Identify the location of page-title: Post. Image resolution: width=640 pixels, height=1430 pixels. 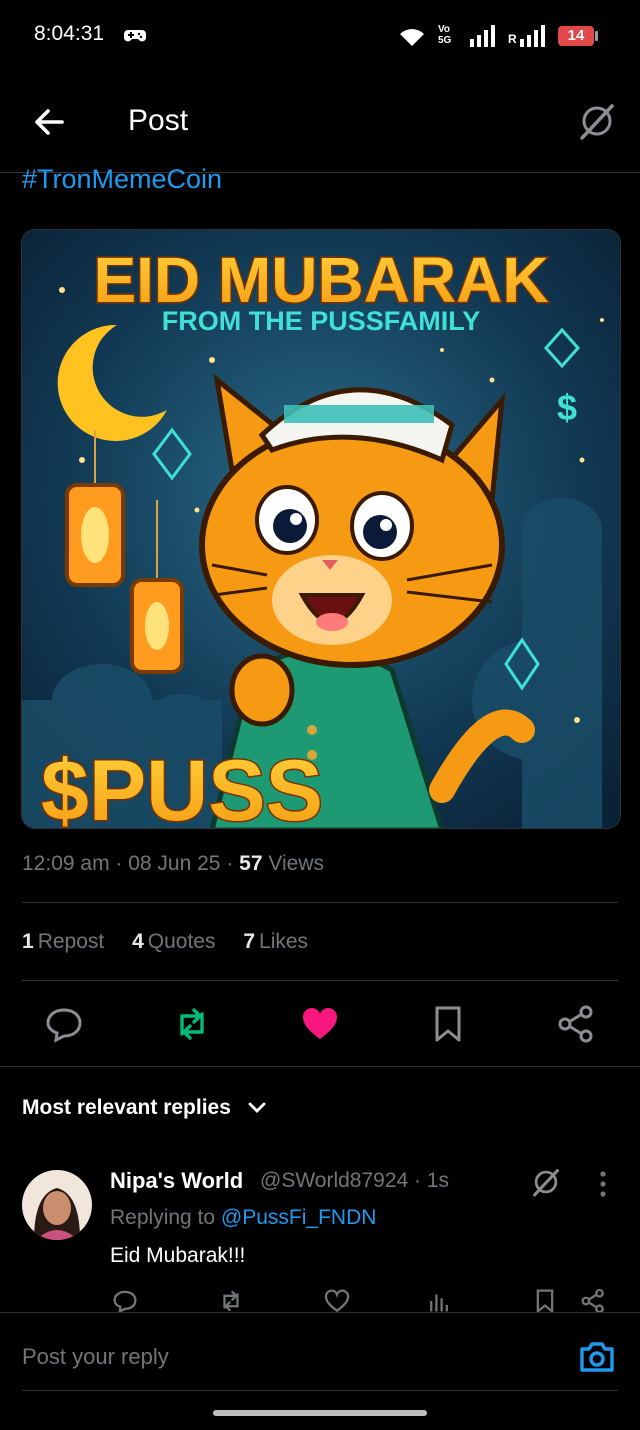
(158, 120).